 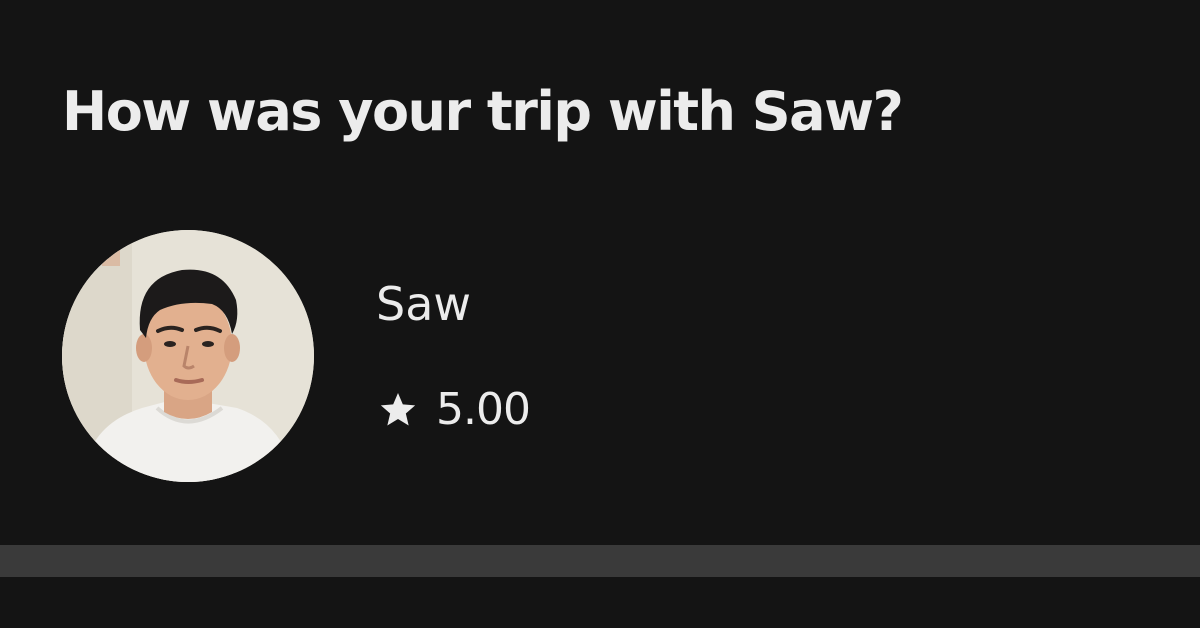 What do you see at coordinates (600, 602) in the screenshot?
I see `bottom-panel` at bounding box center [600, 602].